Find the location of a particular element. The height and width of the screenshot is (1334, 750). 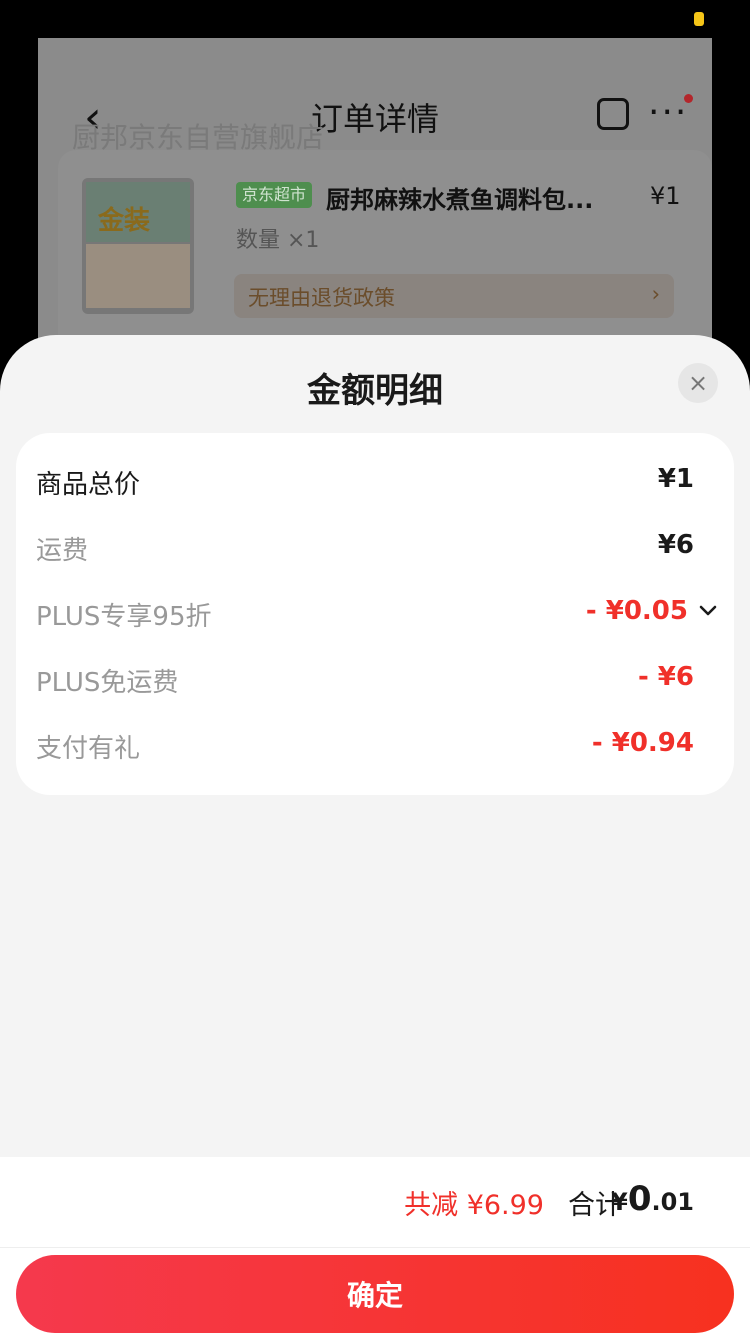

row-label: 商品总价 is located at coordinates (88, 485).